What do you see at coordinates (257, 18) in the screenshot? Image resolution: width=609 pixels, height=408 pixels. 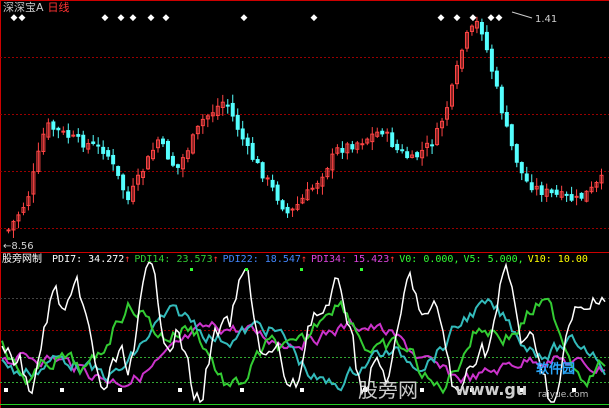 I see `signal-markers: ◆ ◆ ◆ ◆ ◆ ◆ ◆ ◆ ◆ ◆ ◆ ◆ ◆ ◆` at bounding box center [257, 18].